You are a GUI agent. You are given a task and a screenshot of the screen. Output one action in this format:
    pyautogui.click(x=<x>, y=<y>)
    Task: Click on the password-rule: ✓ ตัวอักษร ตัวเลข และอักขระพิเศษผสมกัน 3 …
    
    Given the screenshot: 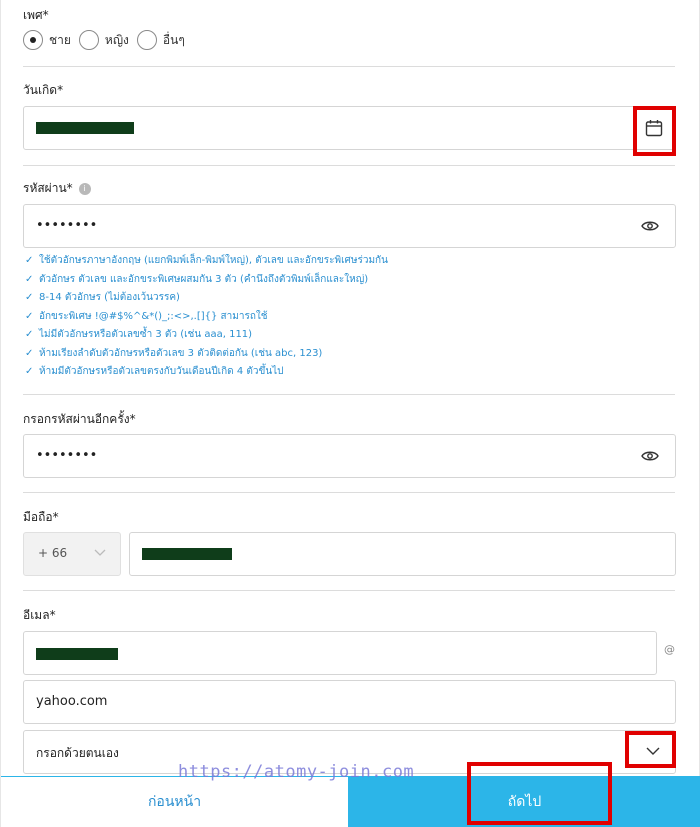 What is the action you would take?
    pyautogui.click(x=206, y=280)
    